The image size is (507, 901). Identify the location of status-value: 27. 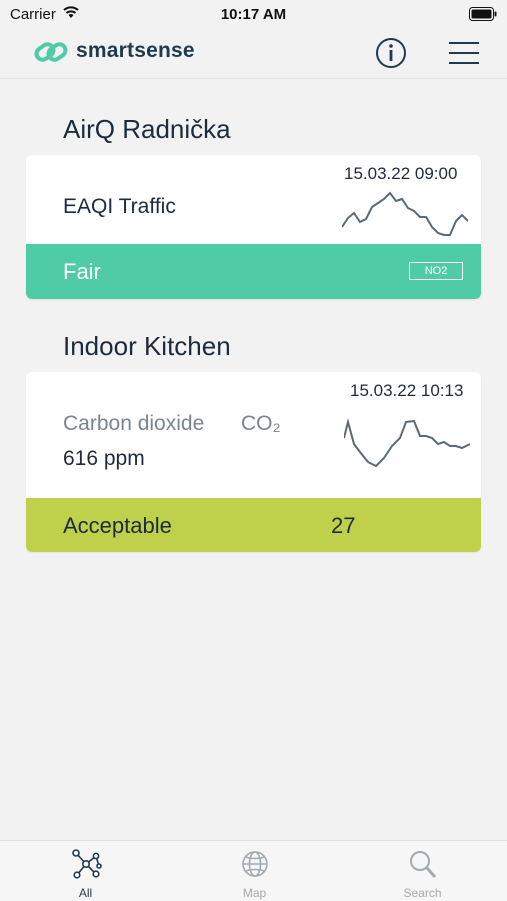
(343, 525).